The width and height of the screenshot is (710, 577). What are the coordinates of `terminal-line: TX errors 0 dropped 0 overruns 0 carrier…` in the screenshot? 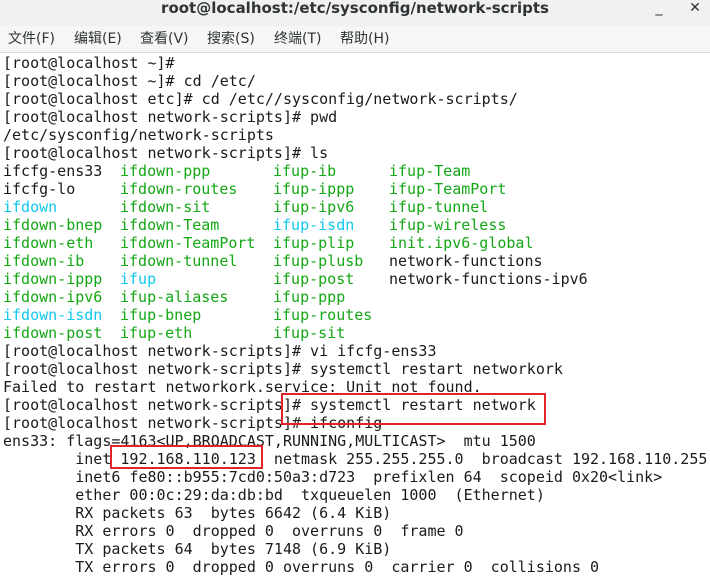 It's located at (301, 567).